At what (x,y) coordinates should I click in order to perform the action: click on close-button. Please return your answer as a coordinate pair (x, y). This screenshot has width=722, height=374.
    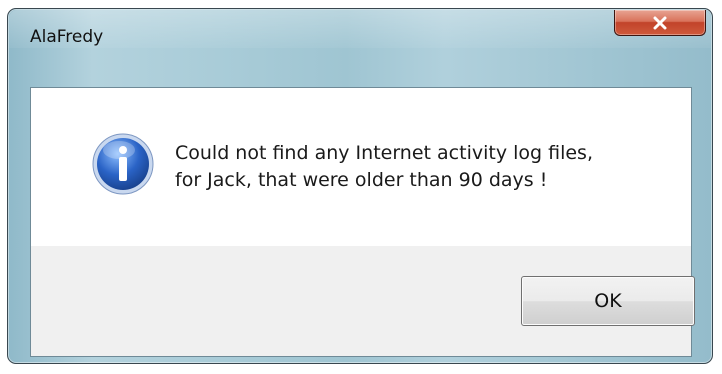
    Looking at the image, I should click on (660, 23).